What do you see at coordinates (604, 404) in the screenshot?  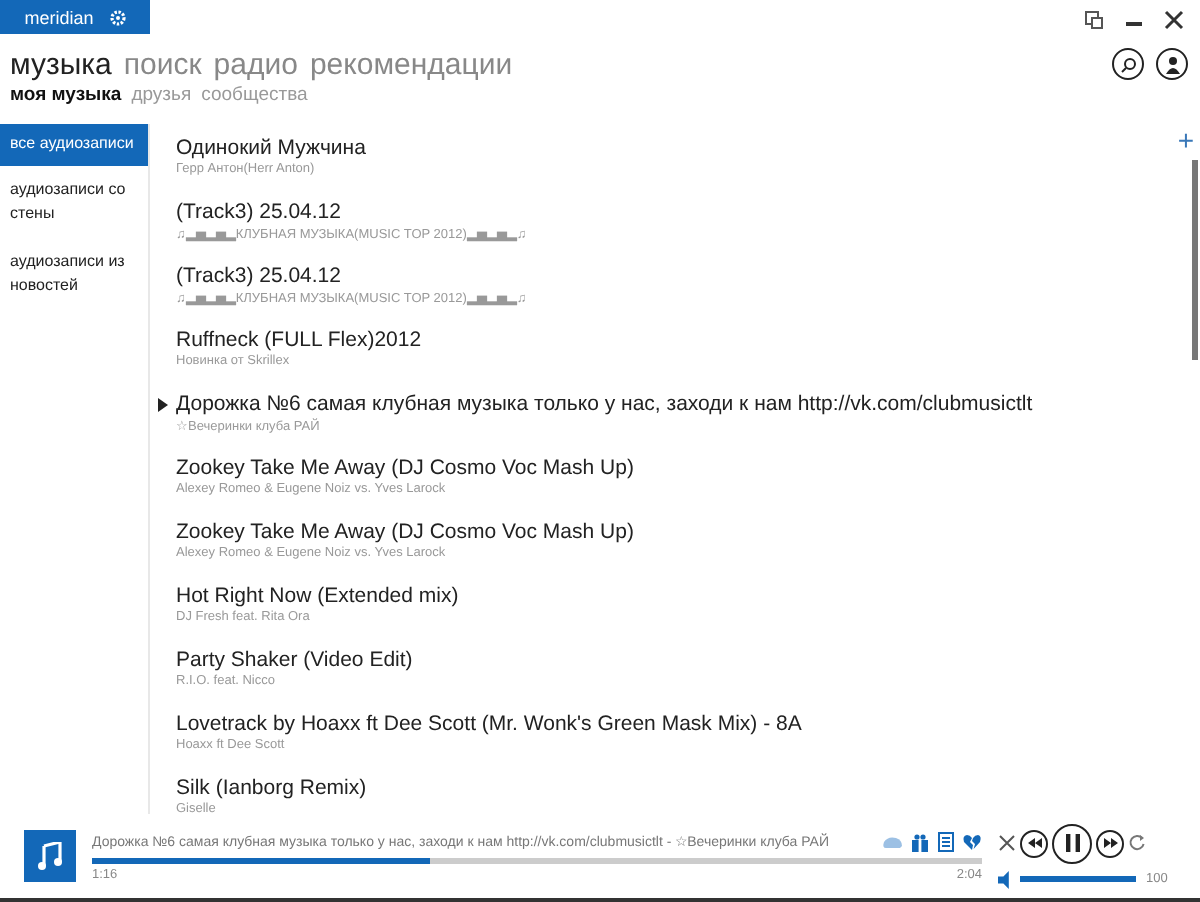 I see `track-title: Дорожка №6 самая клубная музыка только у нас, заходи к нам http://vk.com/clubmusictlt` at bounding box center [604, 404].